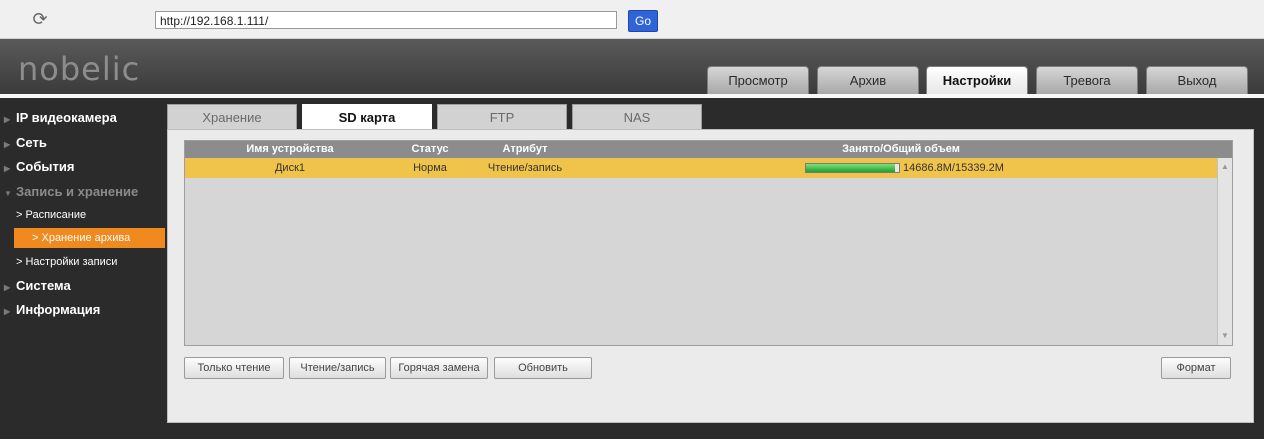 This screenshot has width=1264, height=439. I want to click on tab-logout: Выход, so click(1197, 80).